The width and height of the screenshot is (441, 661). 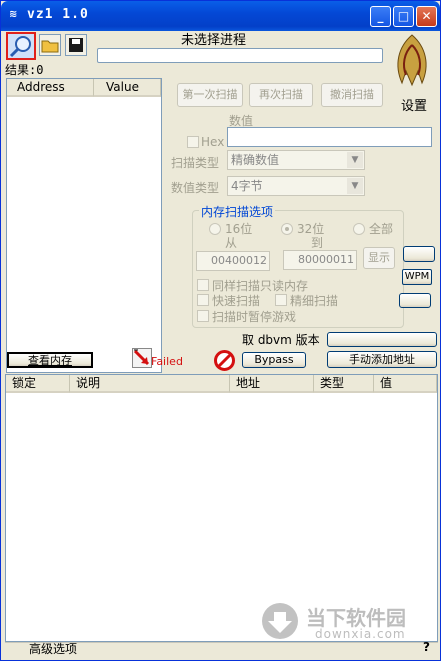 What do you see at coordinates (281, 300) in the screenshot?
I see `fine-scan-checkbox` at bounding box center [281, 300].